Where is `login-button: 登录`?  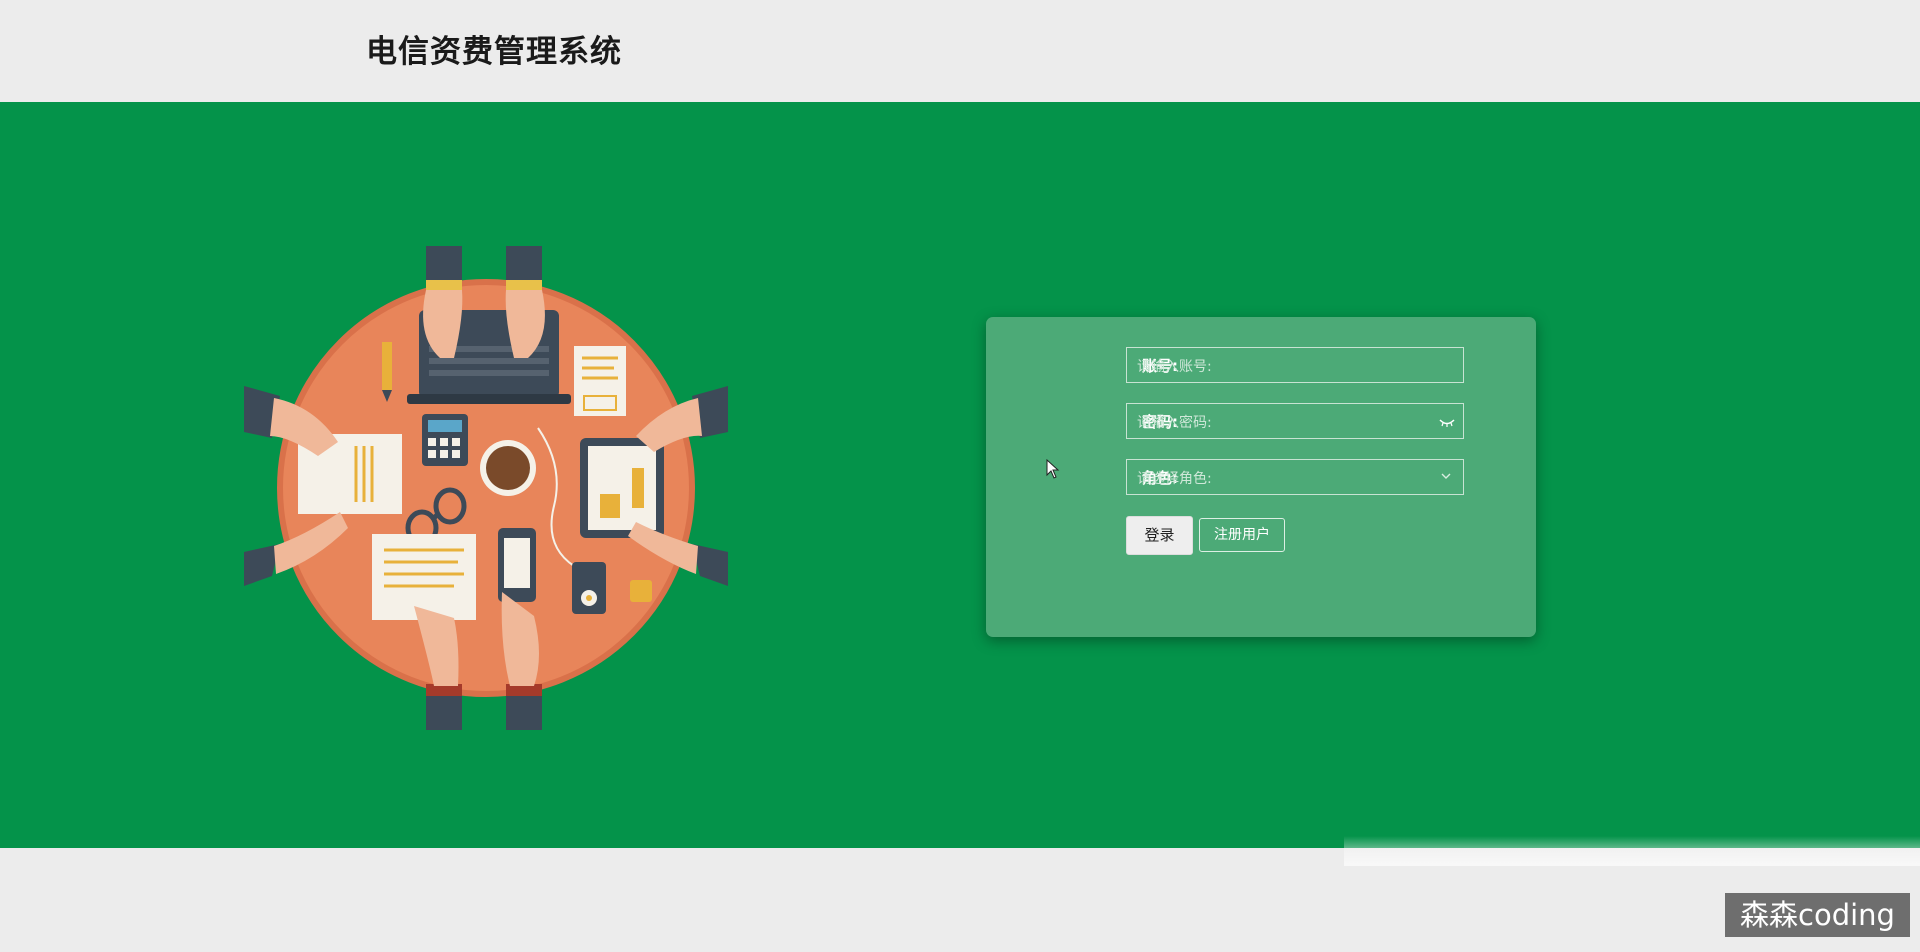 login-button: 登录 is located at coordinates (1159, 535).